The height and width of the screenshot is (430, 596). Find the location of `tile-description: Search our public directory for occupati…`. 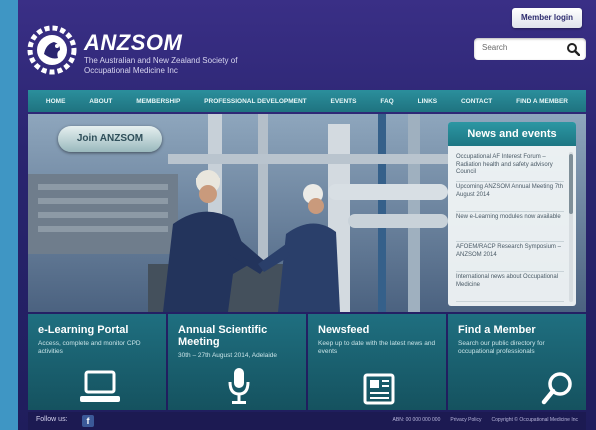

tile-description: Search our public directory for occupati… is located at coordinates (501, 347).